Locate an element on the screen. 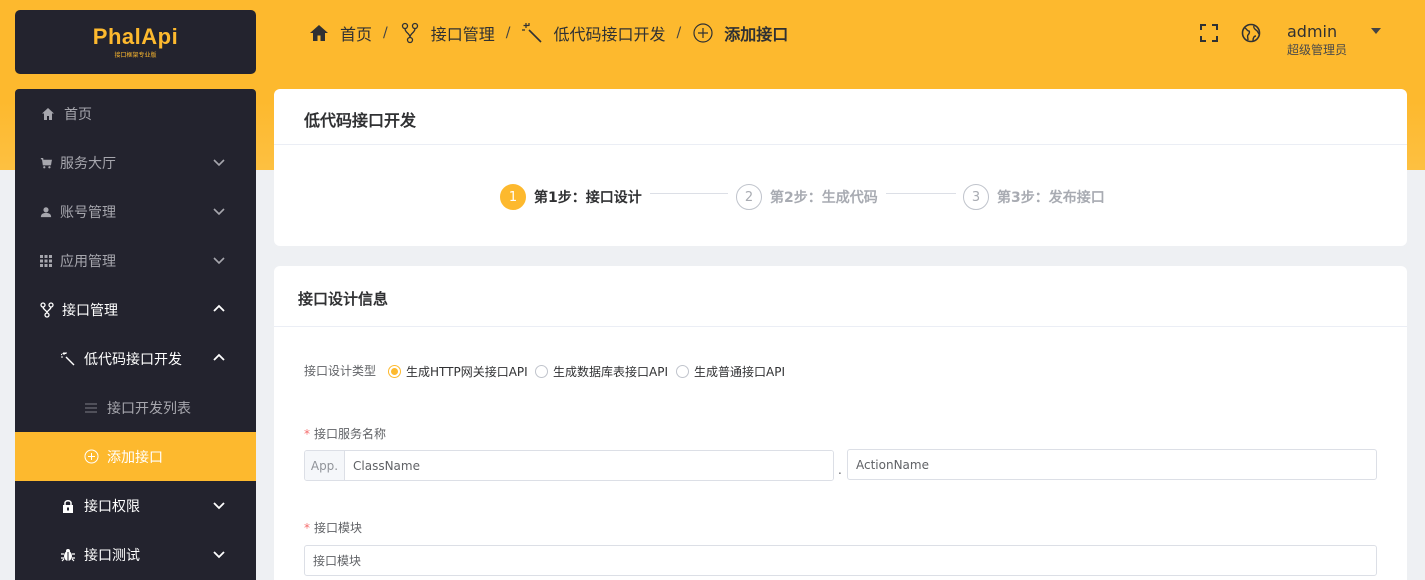  fullscreen-icon is located at coordinates (1209, 33).